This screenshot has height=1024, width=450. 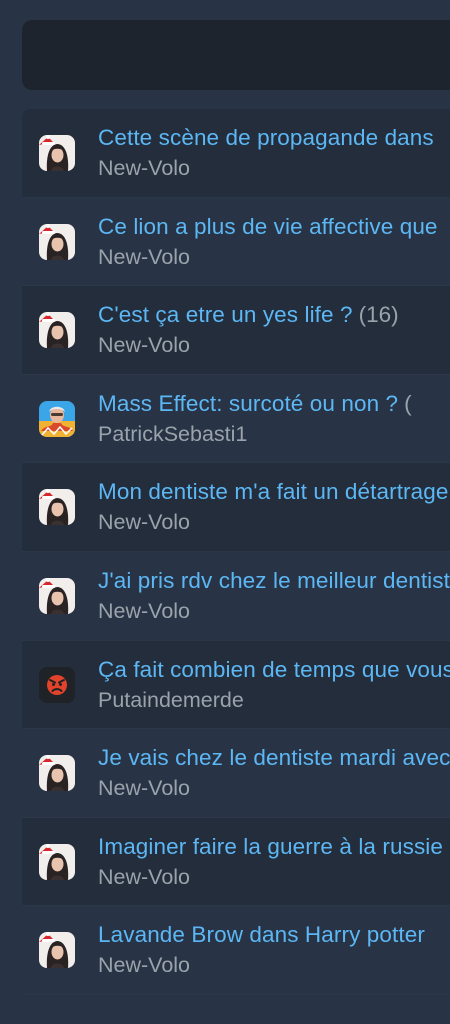 I want to click on topic-text: C'est ça etre un yes life ? (16) New-Volo, so click(x=248, y=329).